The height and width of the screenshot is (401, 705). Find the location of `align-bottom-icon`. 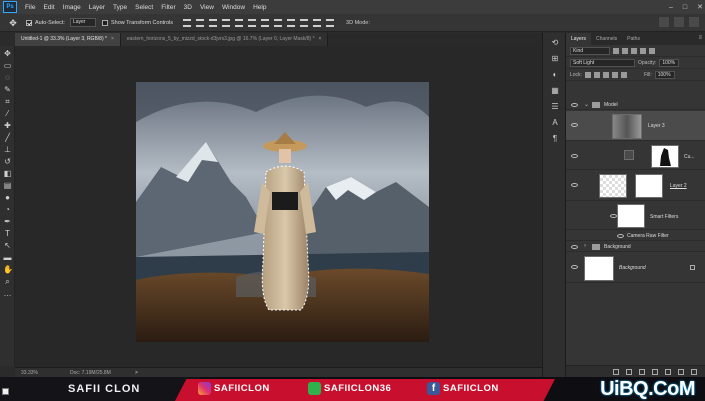

align-bottom-icon is located at coordinates (213, 22).